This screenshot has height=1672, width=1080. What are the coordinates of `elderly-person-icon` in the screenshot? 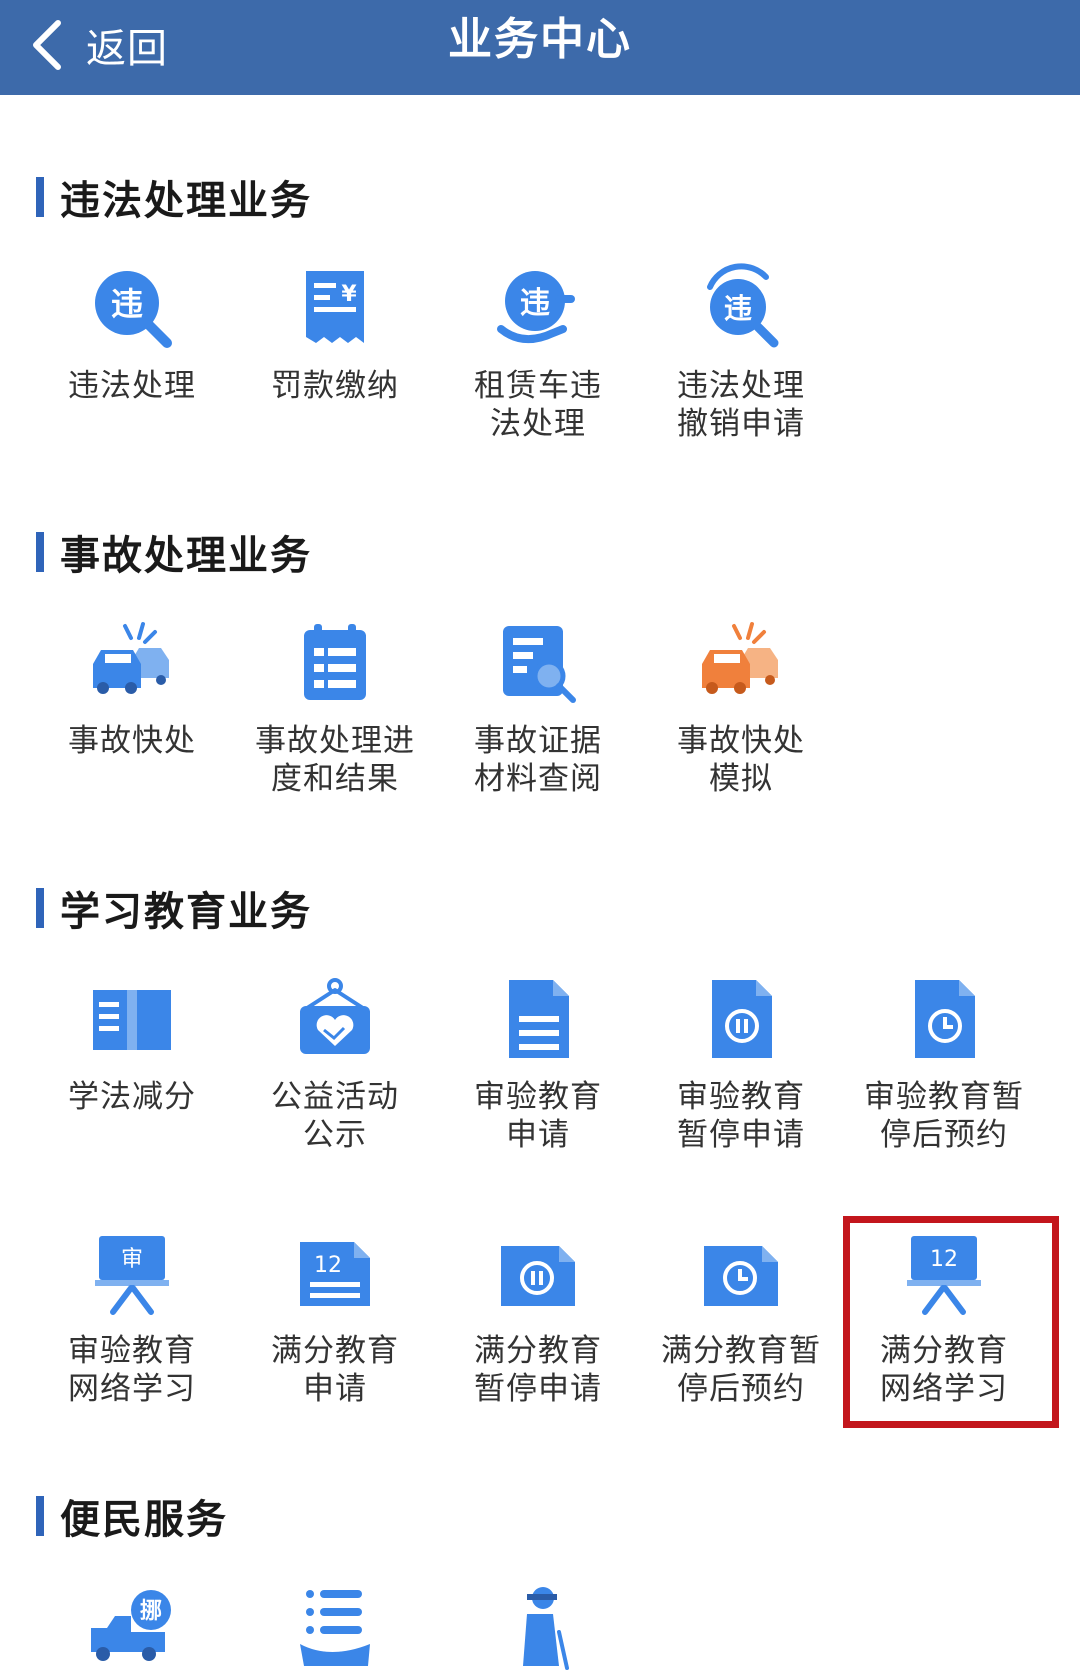 It's located at (538, 1627).